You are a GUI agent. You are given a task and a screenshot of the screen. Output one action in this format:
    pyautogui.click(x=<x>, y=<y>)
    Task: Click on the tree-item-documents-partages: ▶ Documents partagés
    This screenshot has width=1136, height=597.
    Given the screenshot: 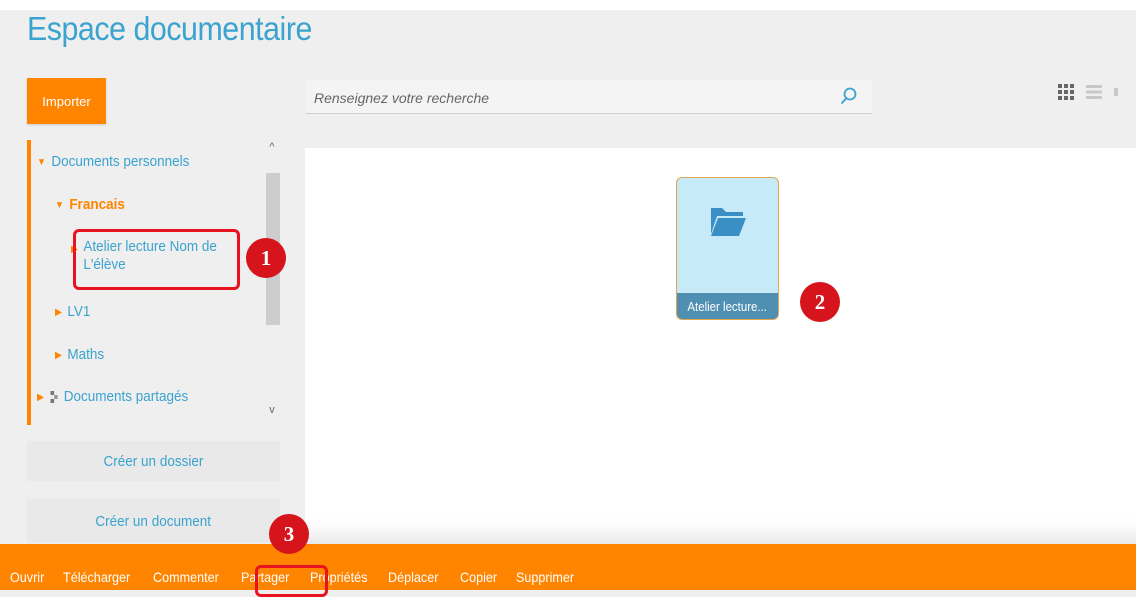 What is the action you would take?
    pyautogui.click(x=112, y=396)
    